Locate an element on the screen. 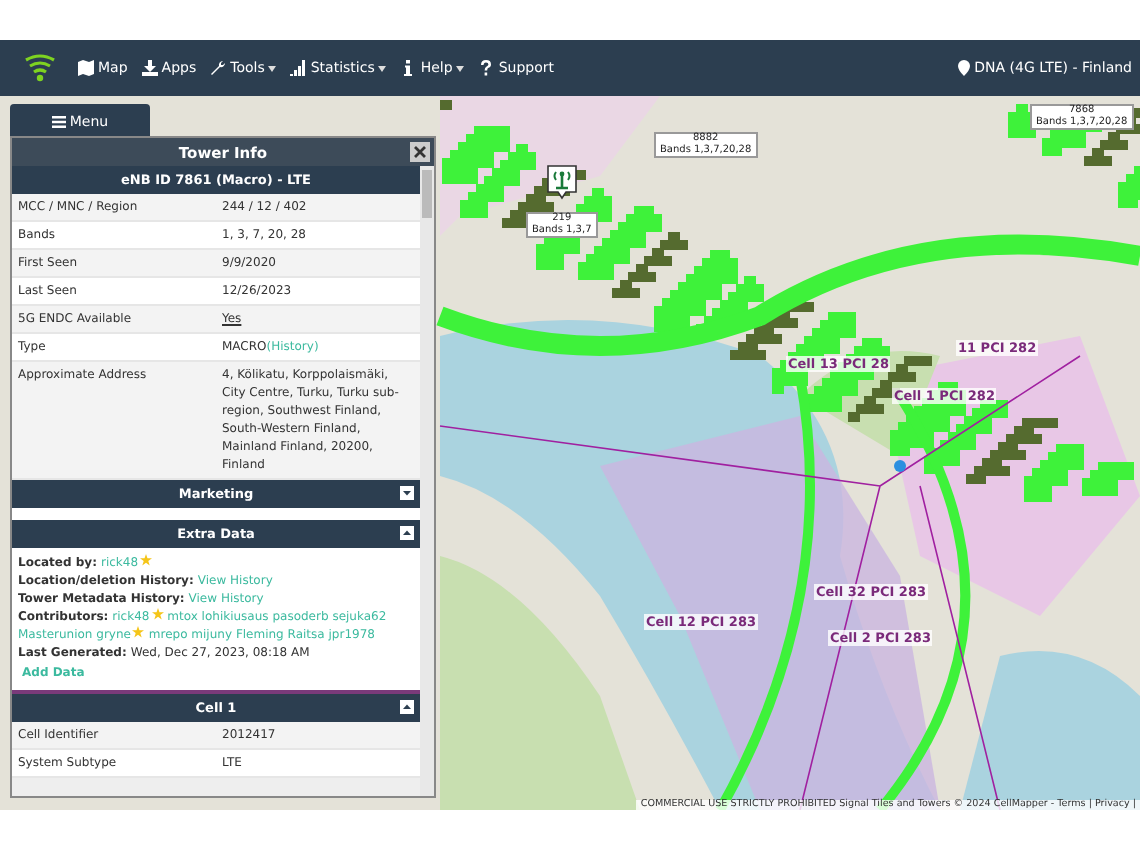 This screenshot has height=856, width=1140. close-button is located at coordinates (420, 152).